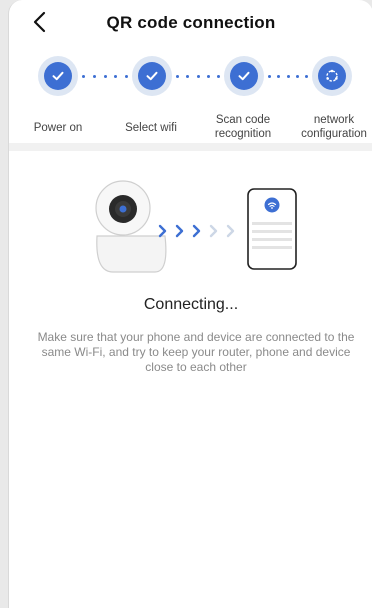  I want to click on step-3-label: Scan code recognition, so click(243, 127).